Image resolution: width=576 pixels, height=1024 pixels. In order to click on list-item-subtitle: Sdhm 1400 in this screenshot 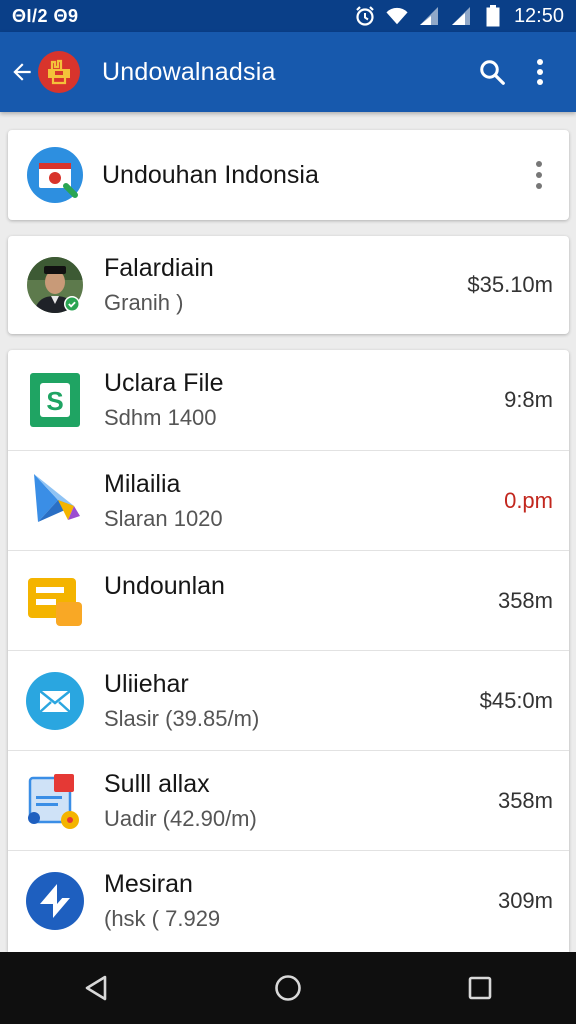, I will do `click(160, 417)`.